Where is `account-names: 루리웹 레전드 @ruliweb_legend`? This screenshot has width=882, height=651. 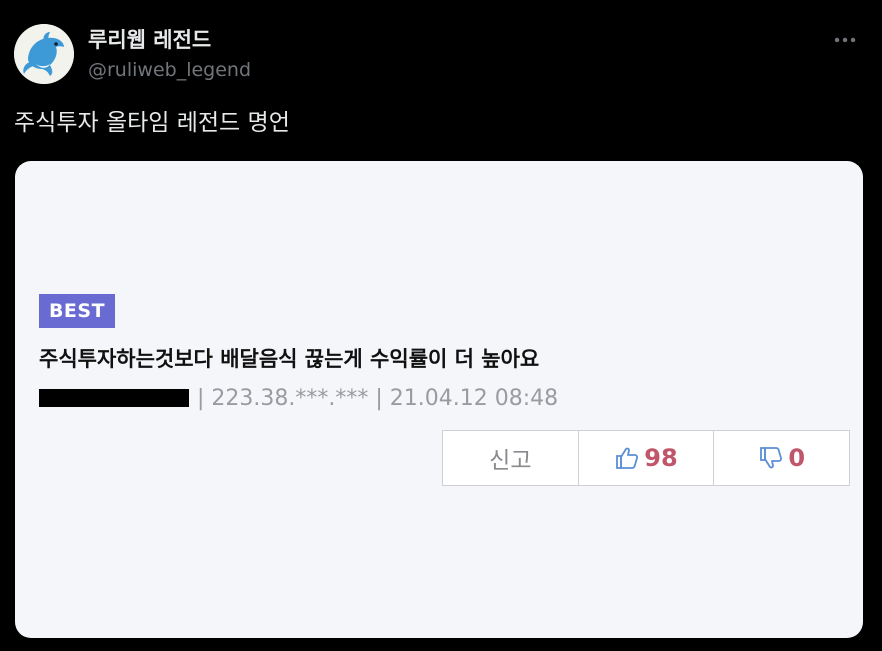
account-names: 루리웹 레전드 @ruliweb_legend is located at coordinates (169, 55).